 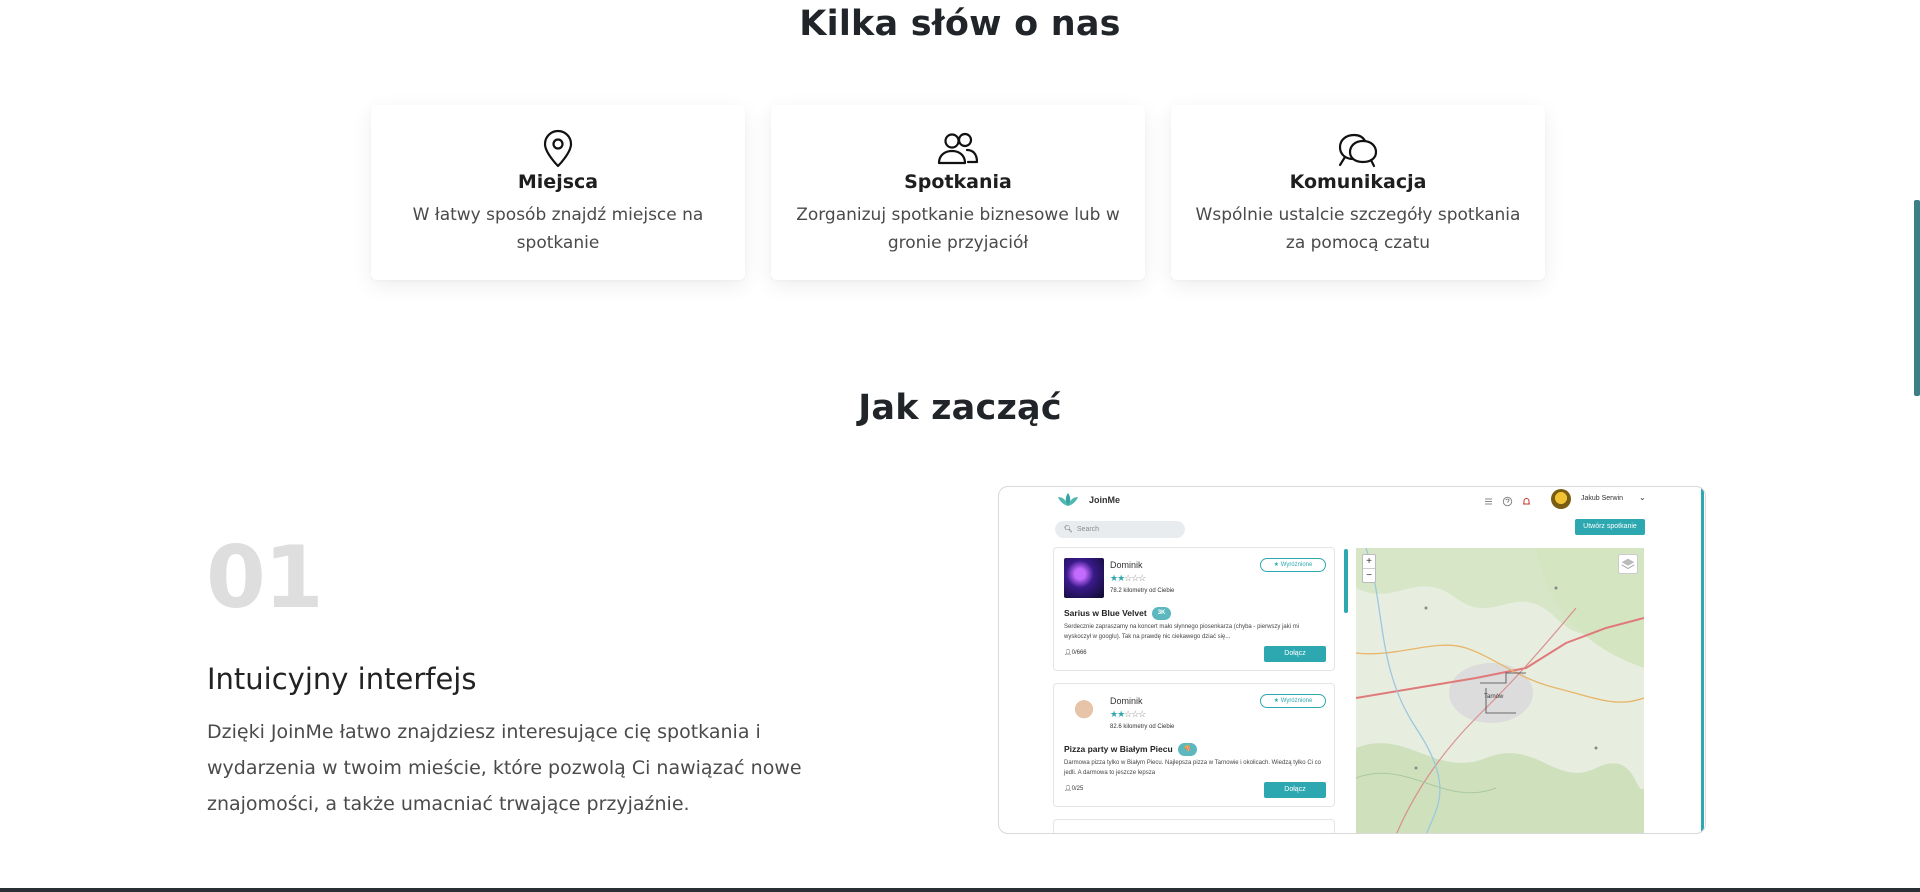 What do you see at coordinates (558, 149) in the screenshot?
I see `map-pin-icon` at bounding box center [558, 149].